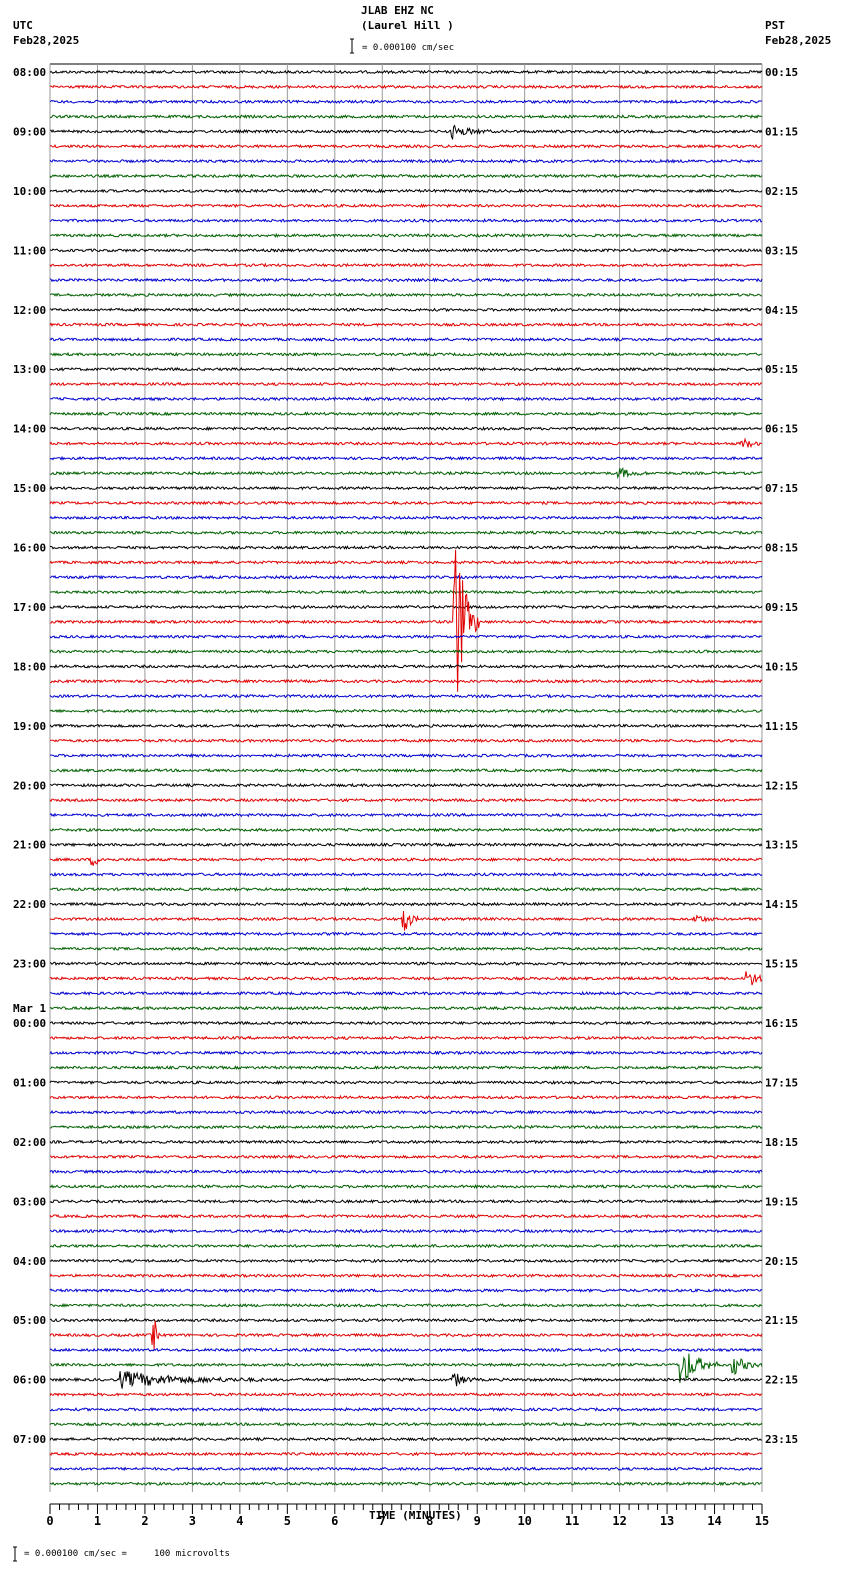 This screenshot has height=1584, width=850. I want to click on utc-hour-label: 15:00, so click(29, 488).